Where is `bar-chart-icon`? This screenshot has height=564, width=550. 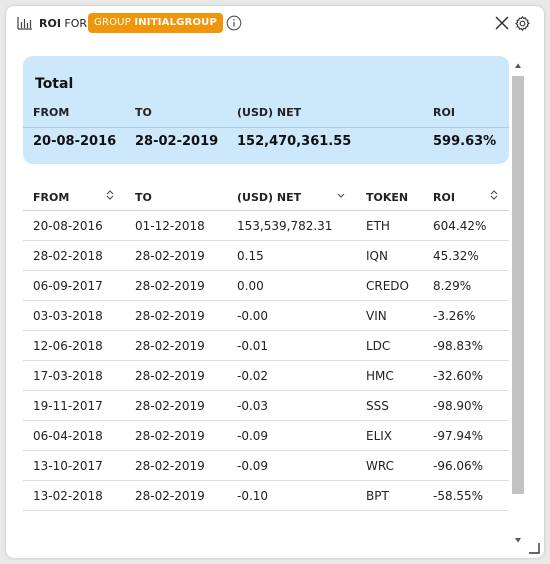
bar-chart-icon is located at coordinates (24, 23).